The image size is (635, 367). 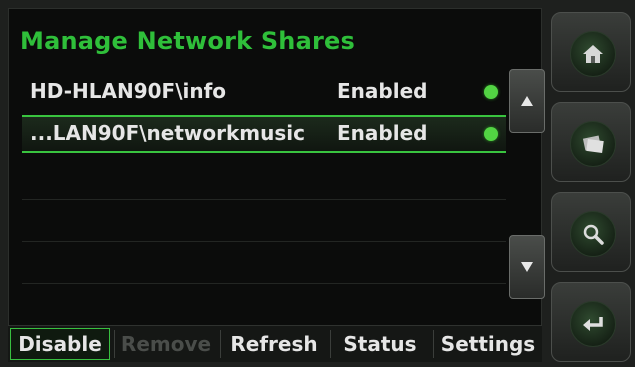 I want to click on refresh-button: Refresh, so click(x=274, y=344).